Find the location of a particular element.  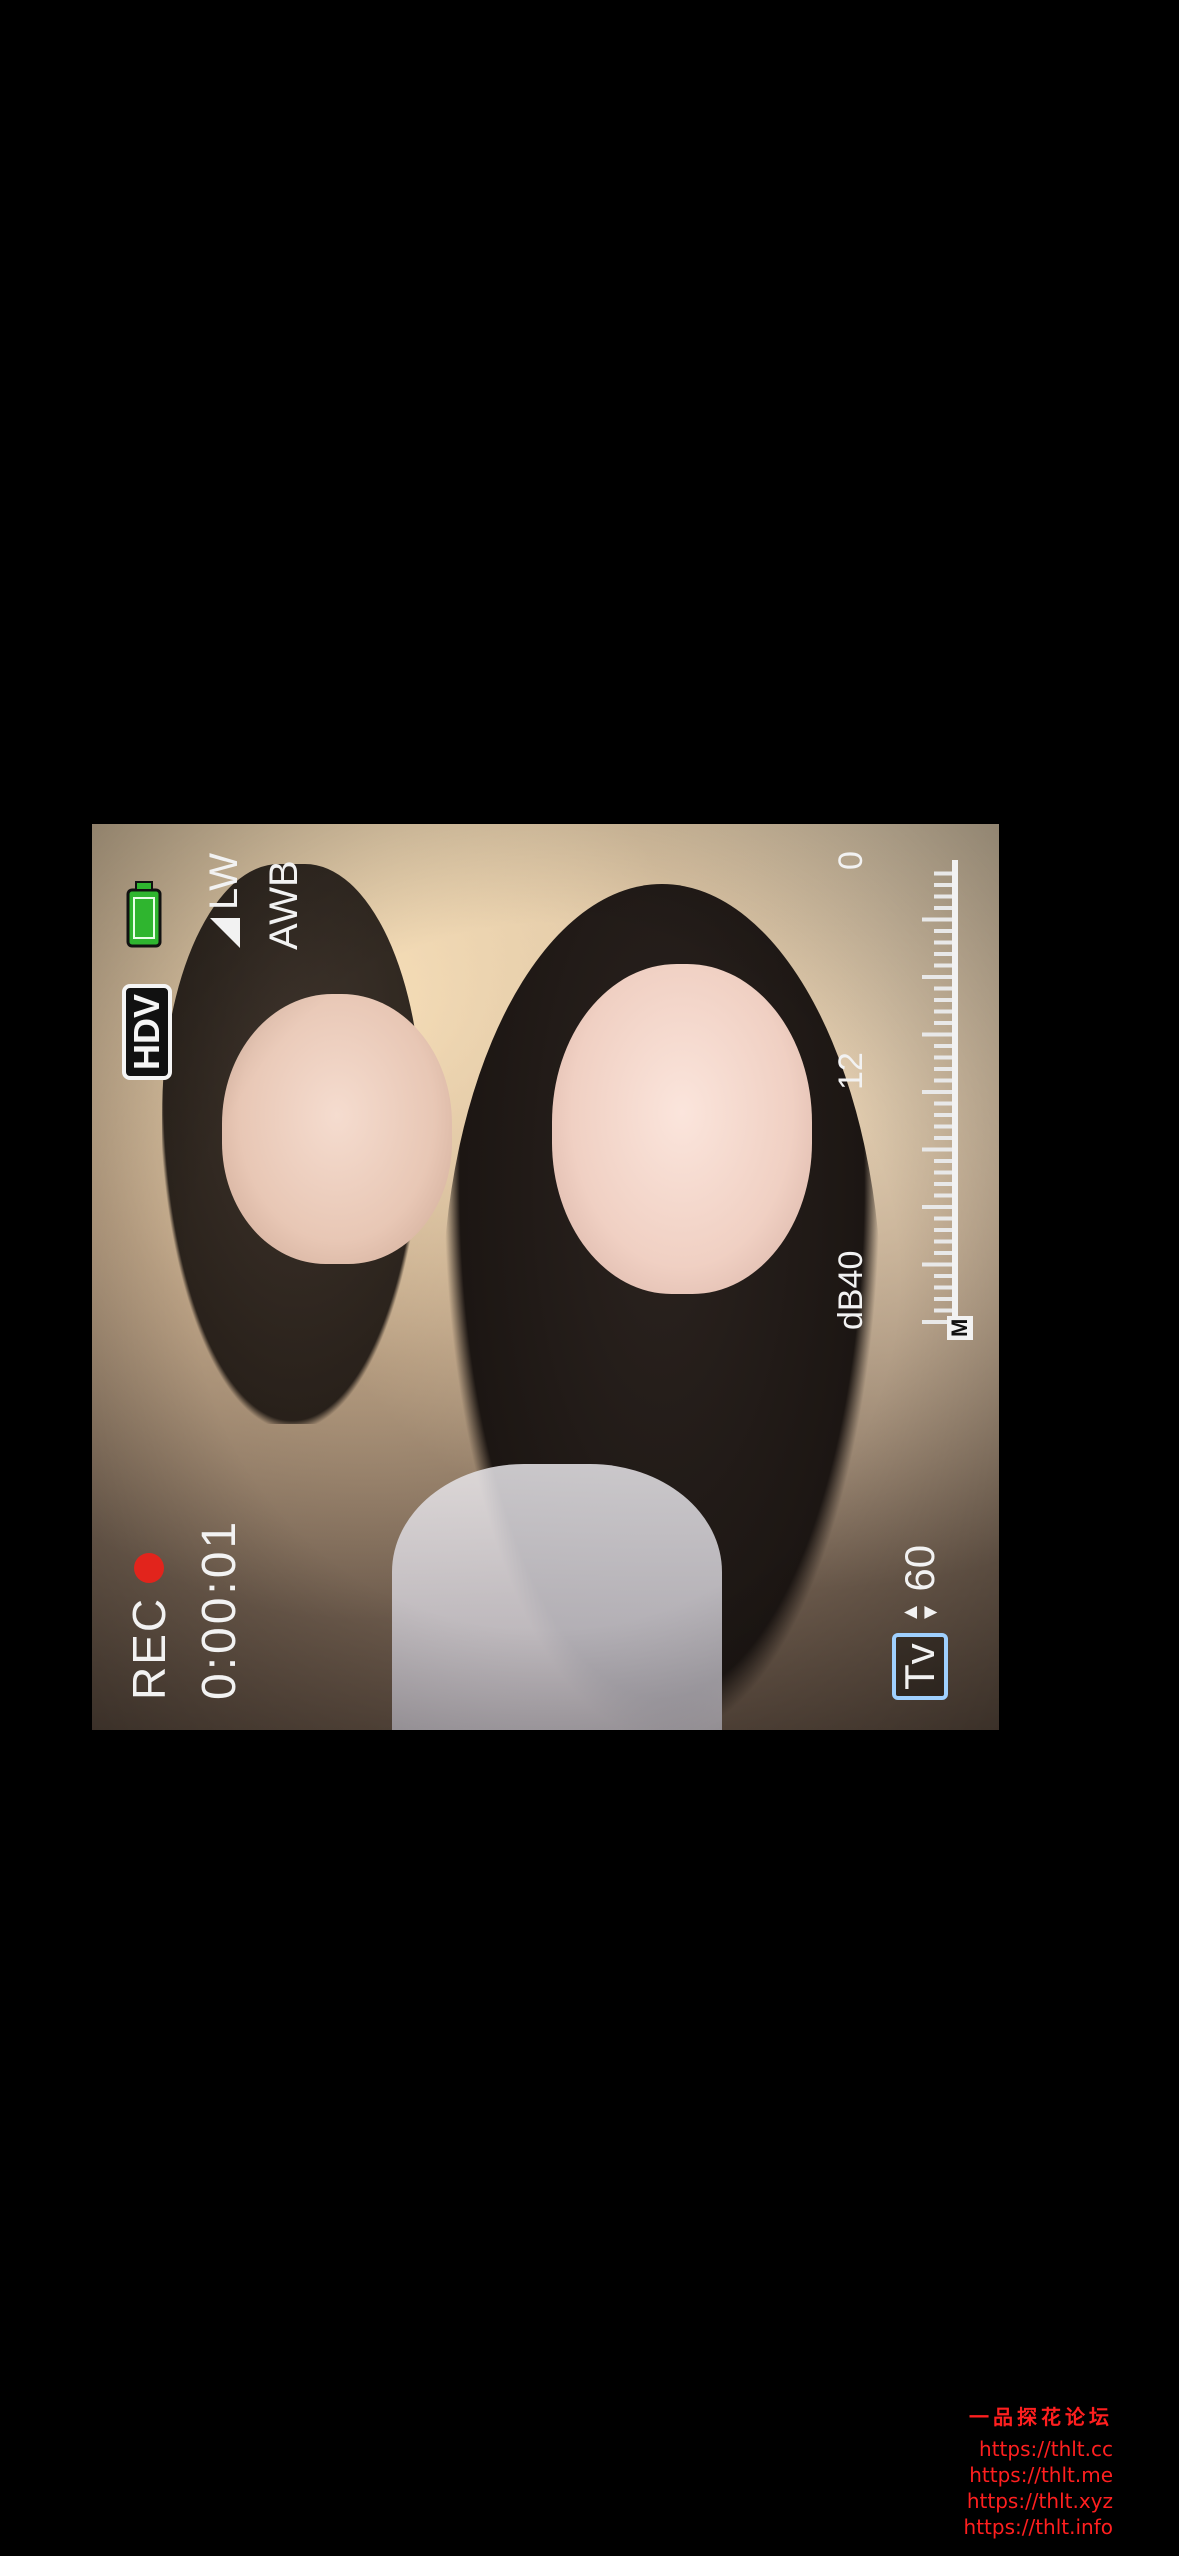

rec-label: REC is located at coordinates (149, 1648).